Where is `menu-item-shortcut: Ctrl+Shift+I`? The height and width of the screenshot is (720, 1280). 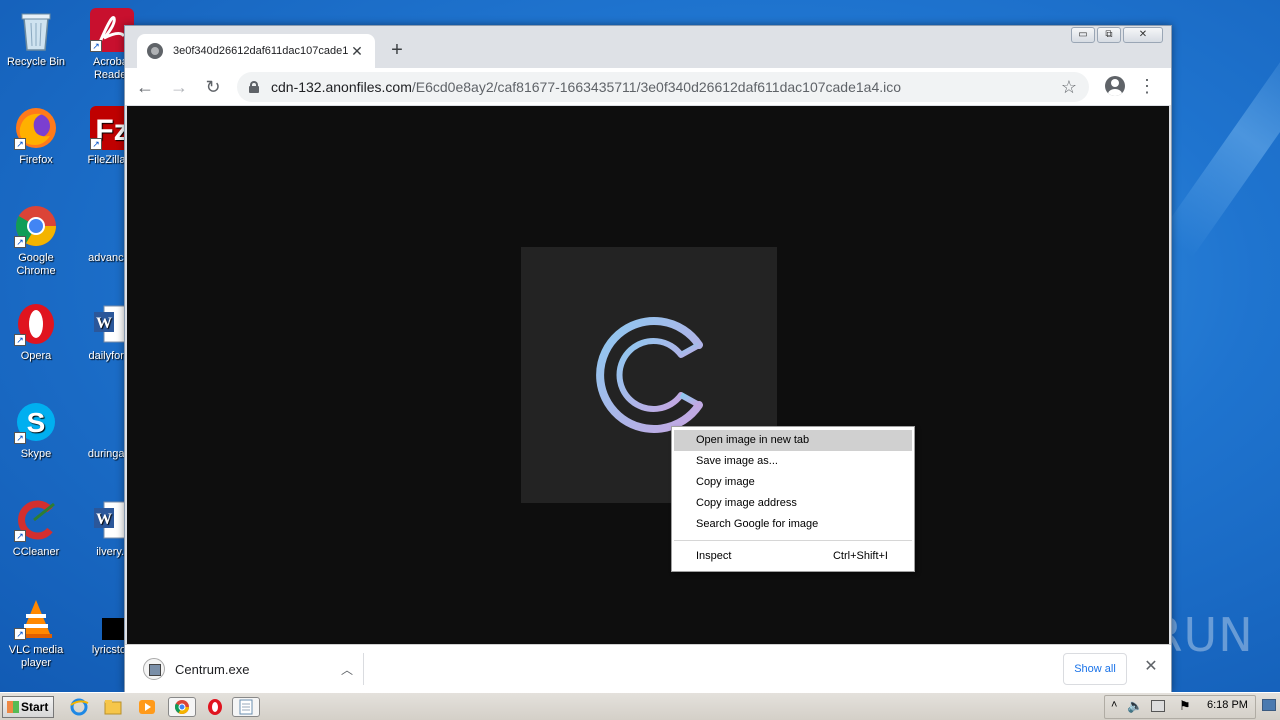 menu-item-shortcut: Ctrl+Shift+I is located at coordinates (860, 556).